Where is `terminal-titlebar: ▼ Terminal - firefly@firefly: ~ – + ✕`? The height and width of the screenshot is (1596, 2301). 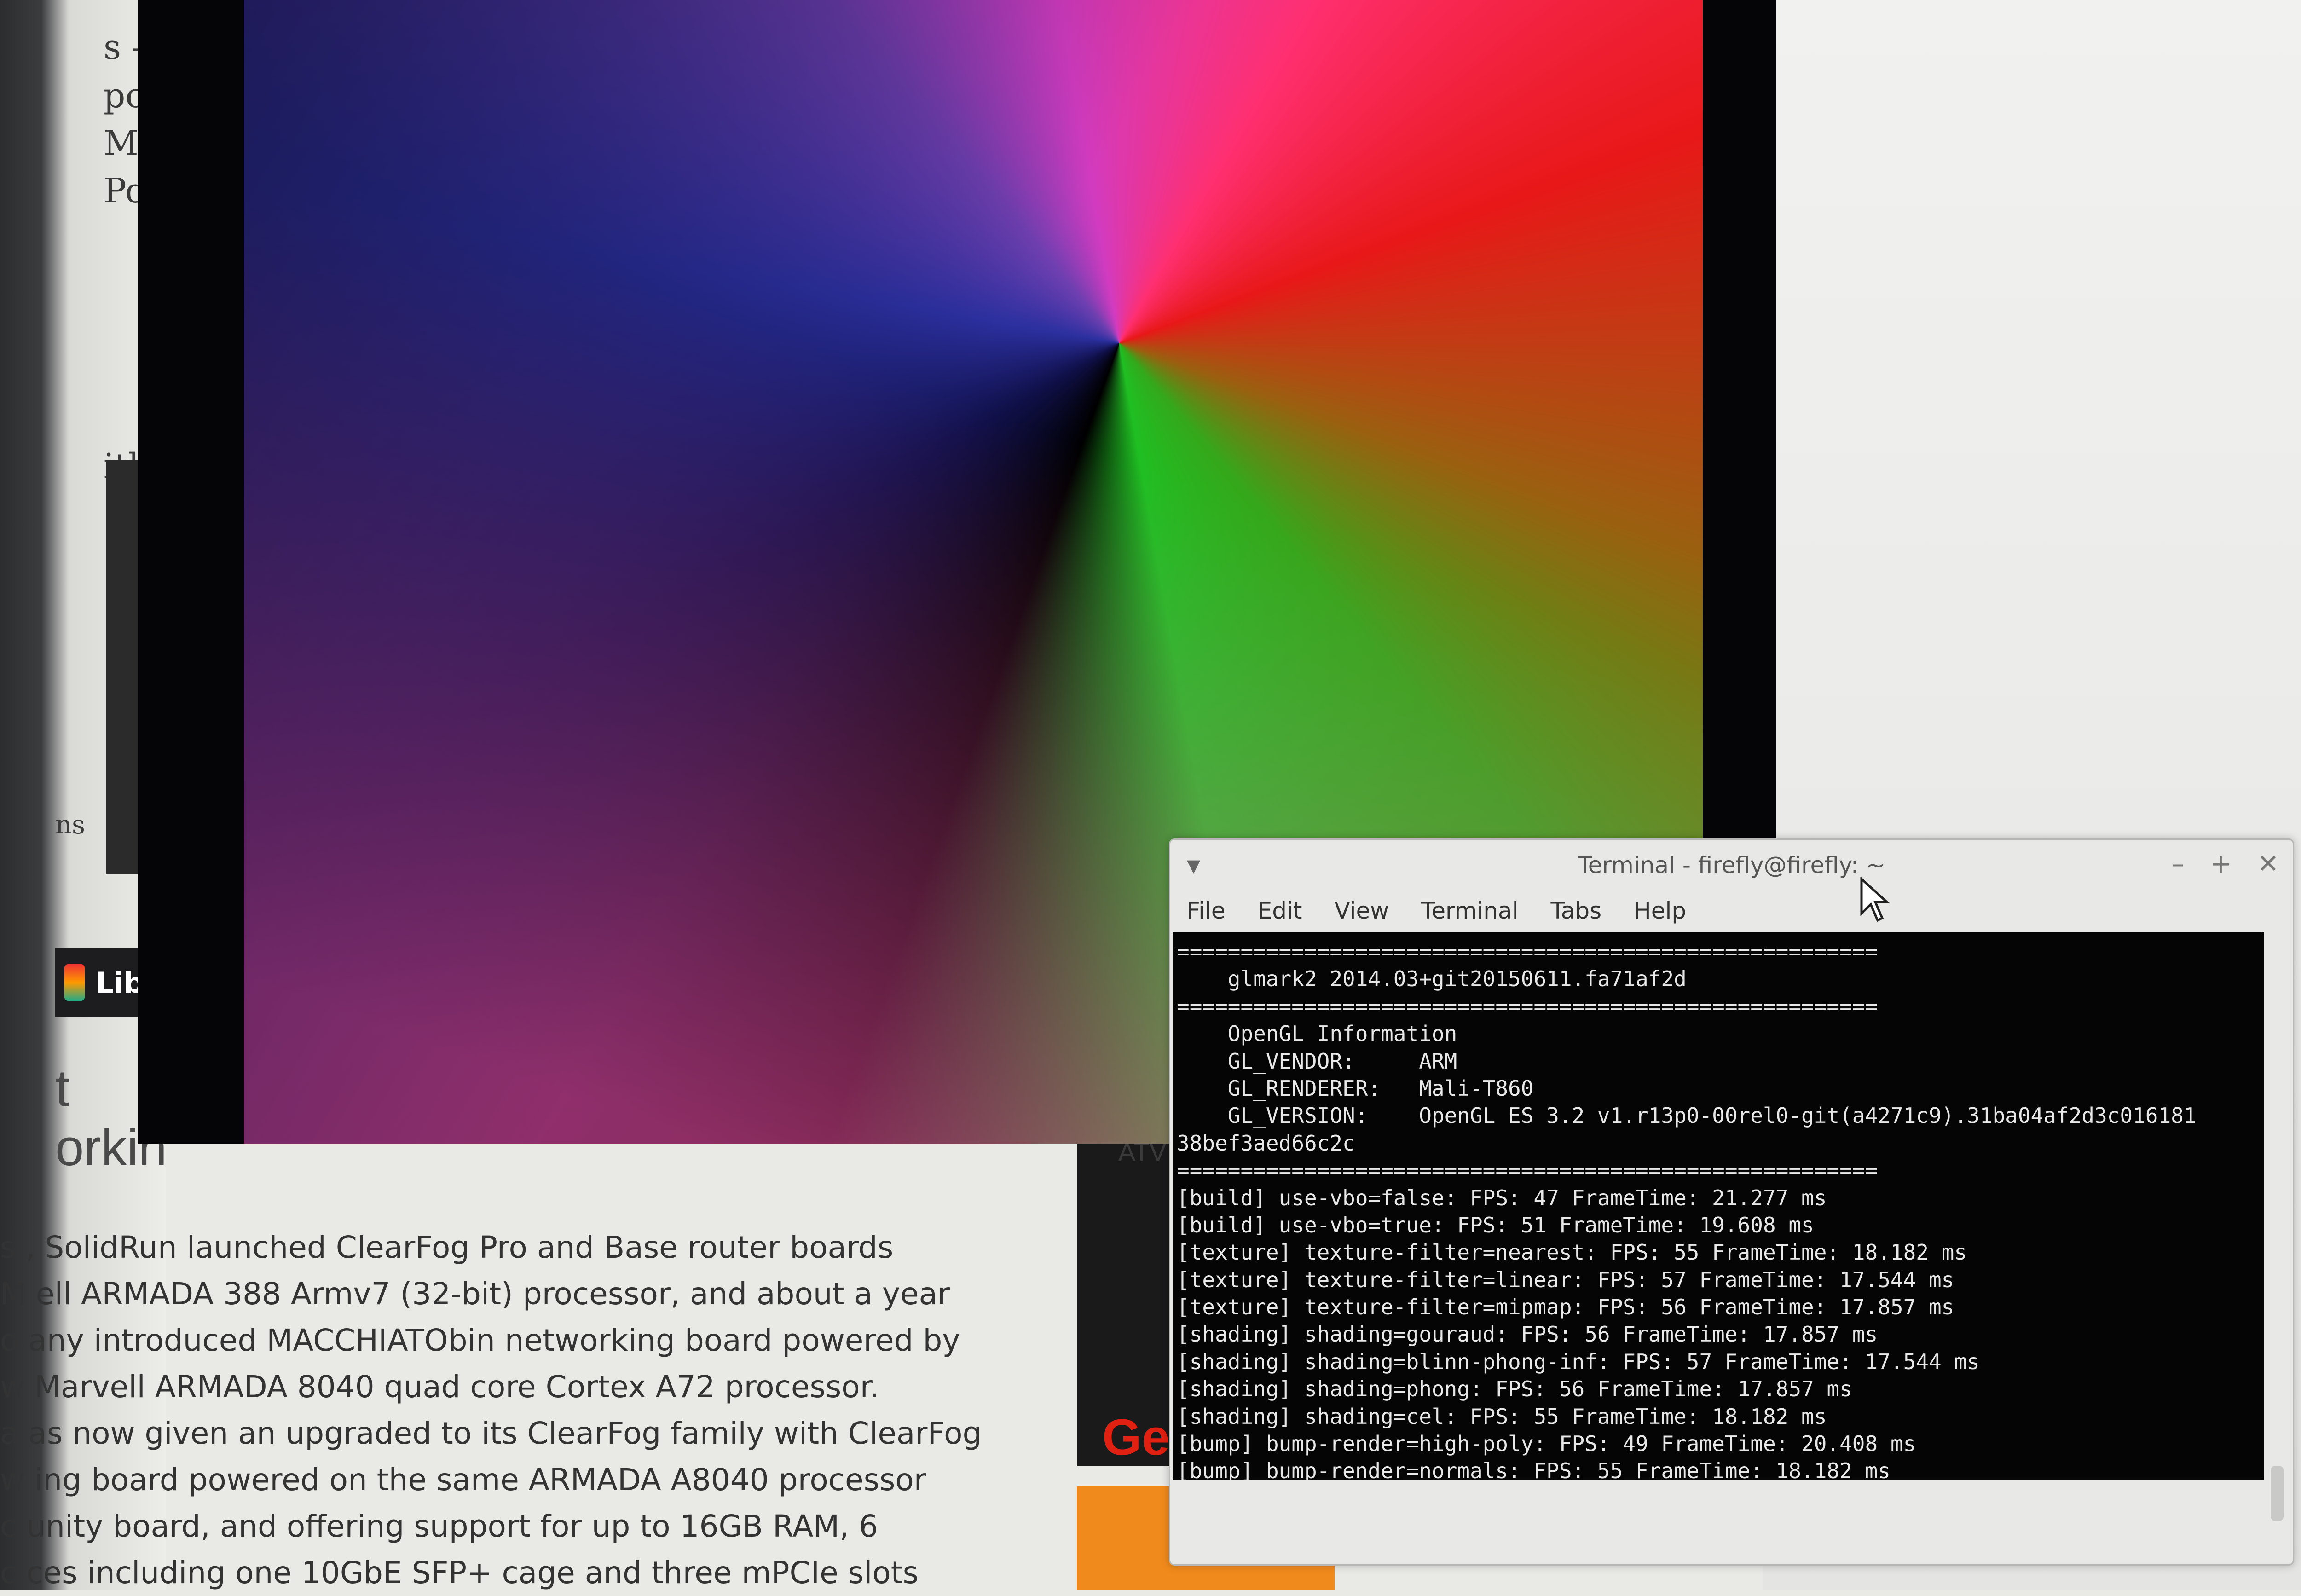
terminal-titlebar: ▼ Terminal - firefly@firefly: ~ – + ✕ is located at coordinates (1731, 866).